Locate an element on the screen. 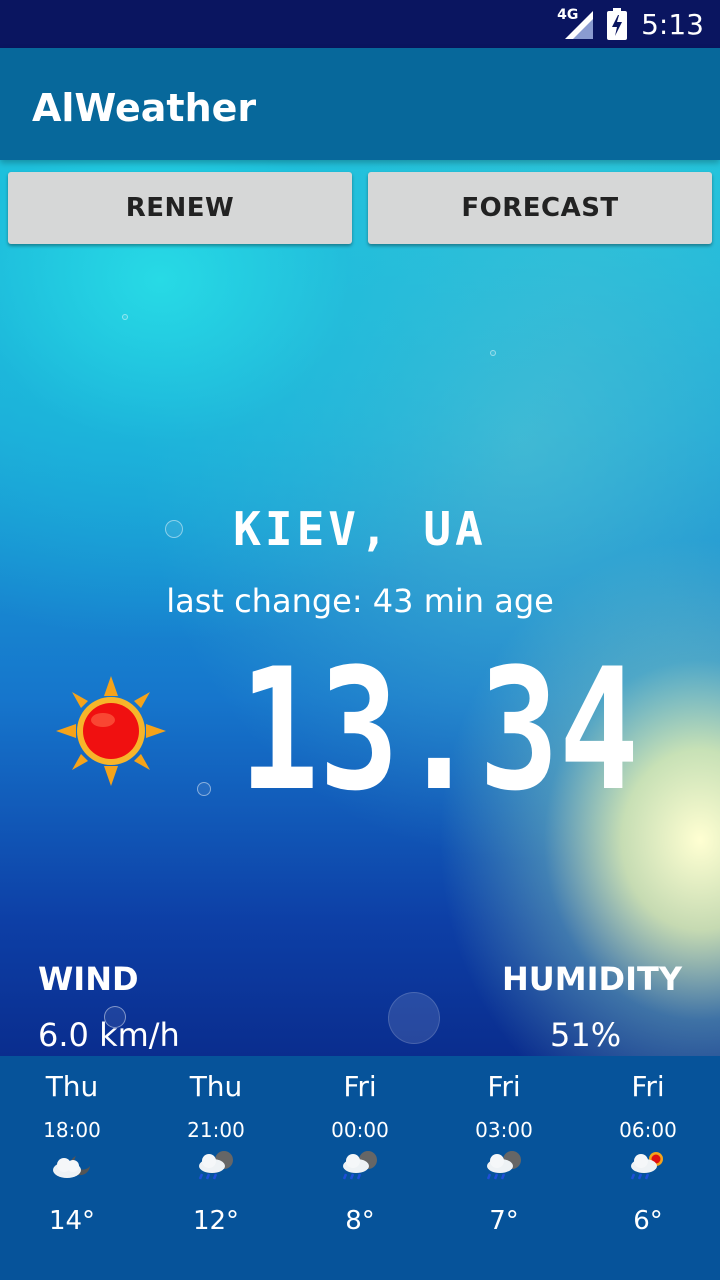  rain-sun-icon is located at coordinates (646, 1166).